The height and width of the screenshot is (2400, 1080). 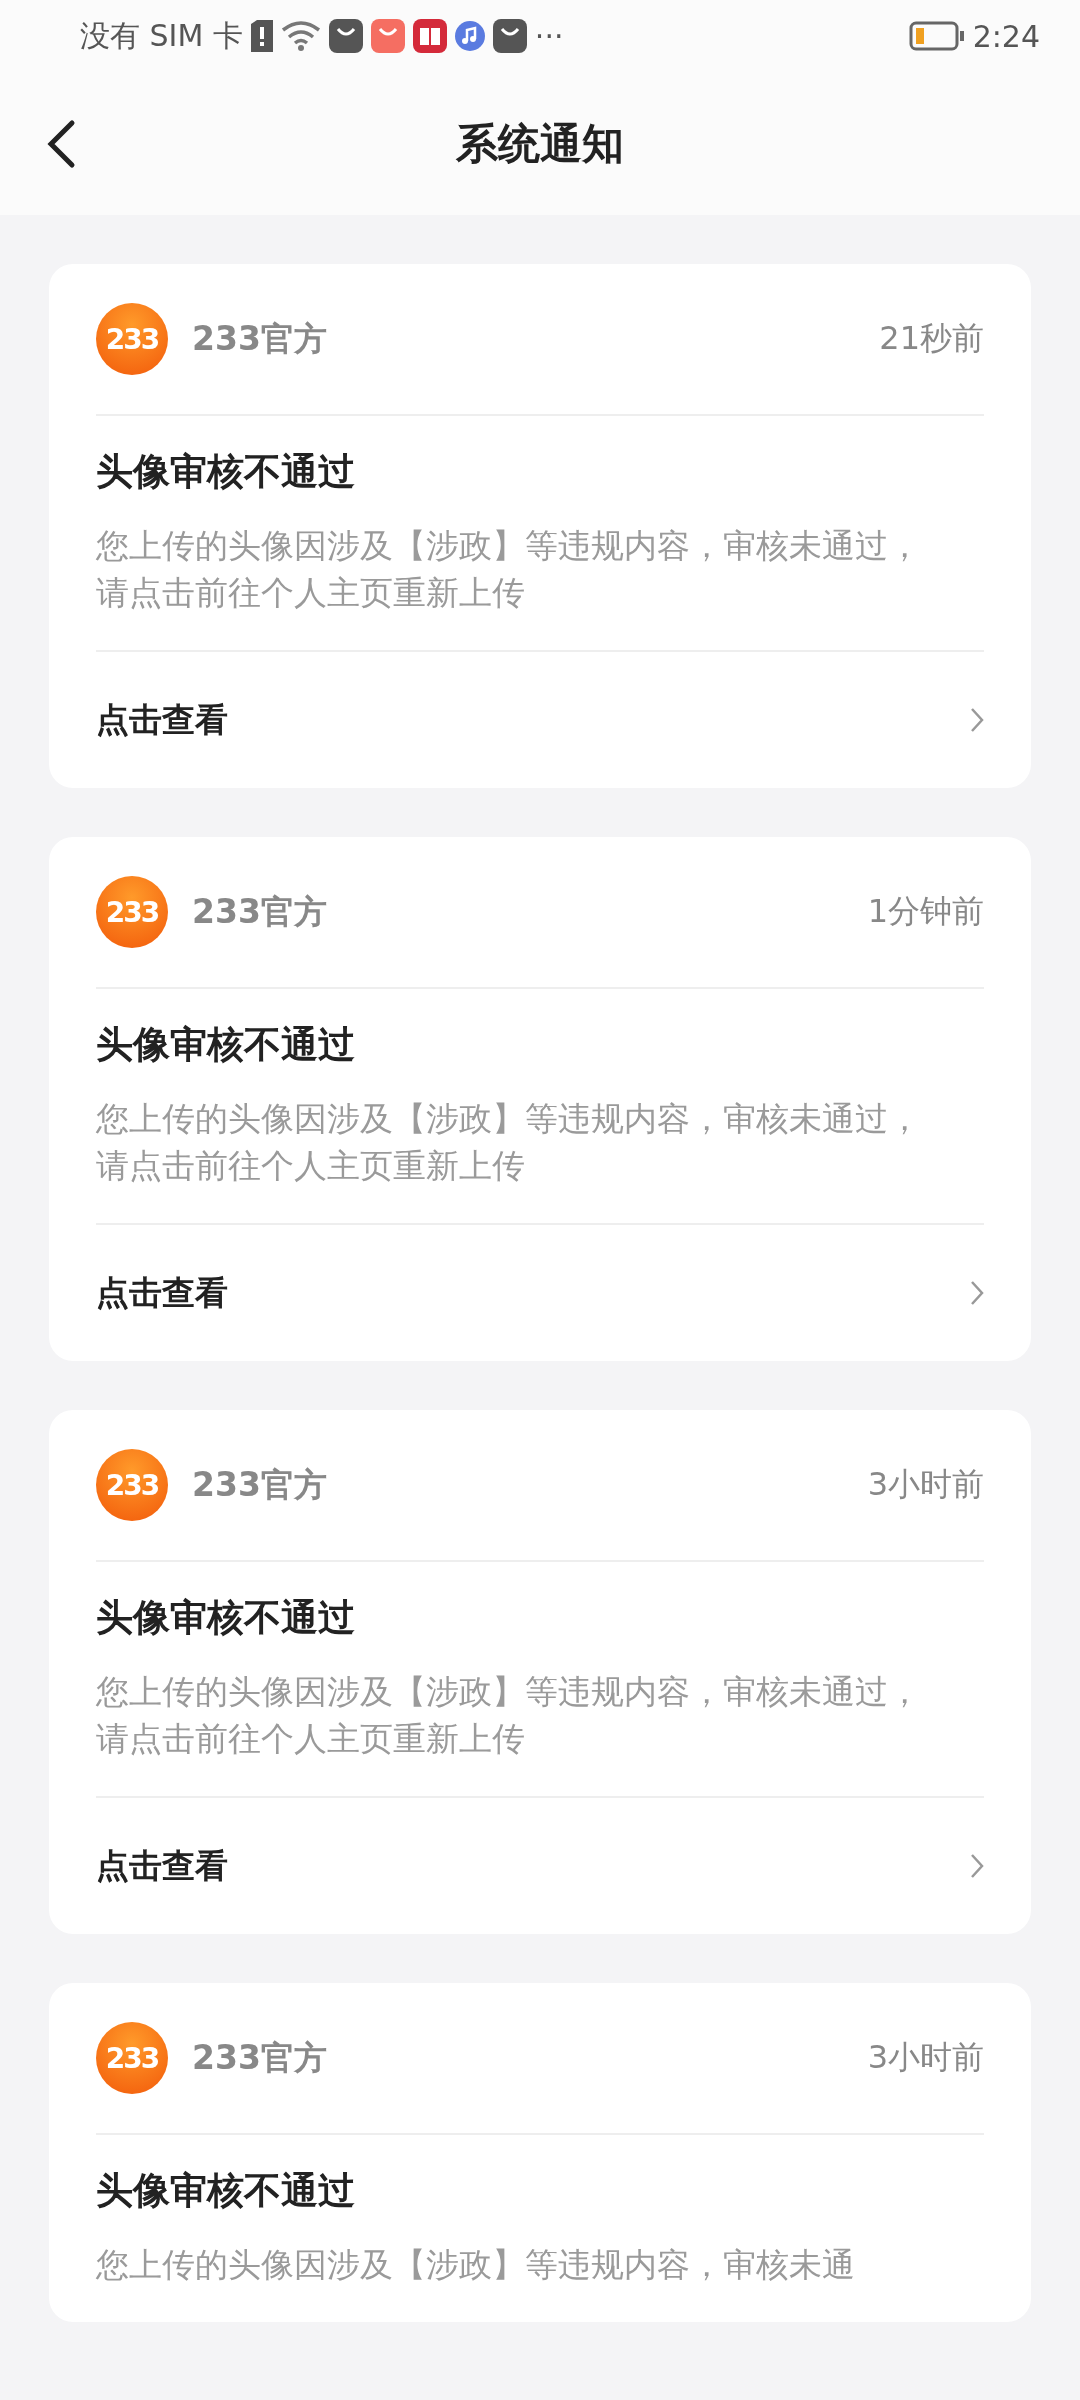 I want to click on timestamp: 1分钟前, so click(x=925, y=911).